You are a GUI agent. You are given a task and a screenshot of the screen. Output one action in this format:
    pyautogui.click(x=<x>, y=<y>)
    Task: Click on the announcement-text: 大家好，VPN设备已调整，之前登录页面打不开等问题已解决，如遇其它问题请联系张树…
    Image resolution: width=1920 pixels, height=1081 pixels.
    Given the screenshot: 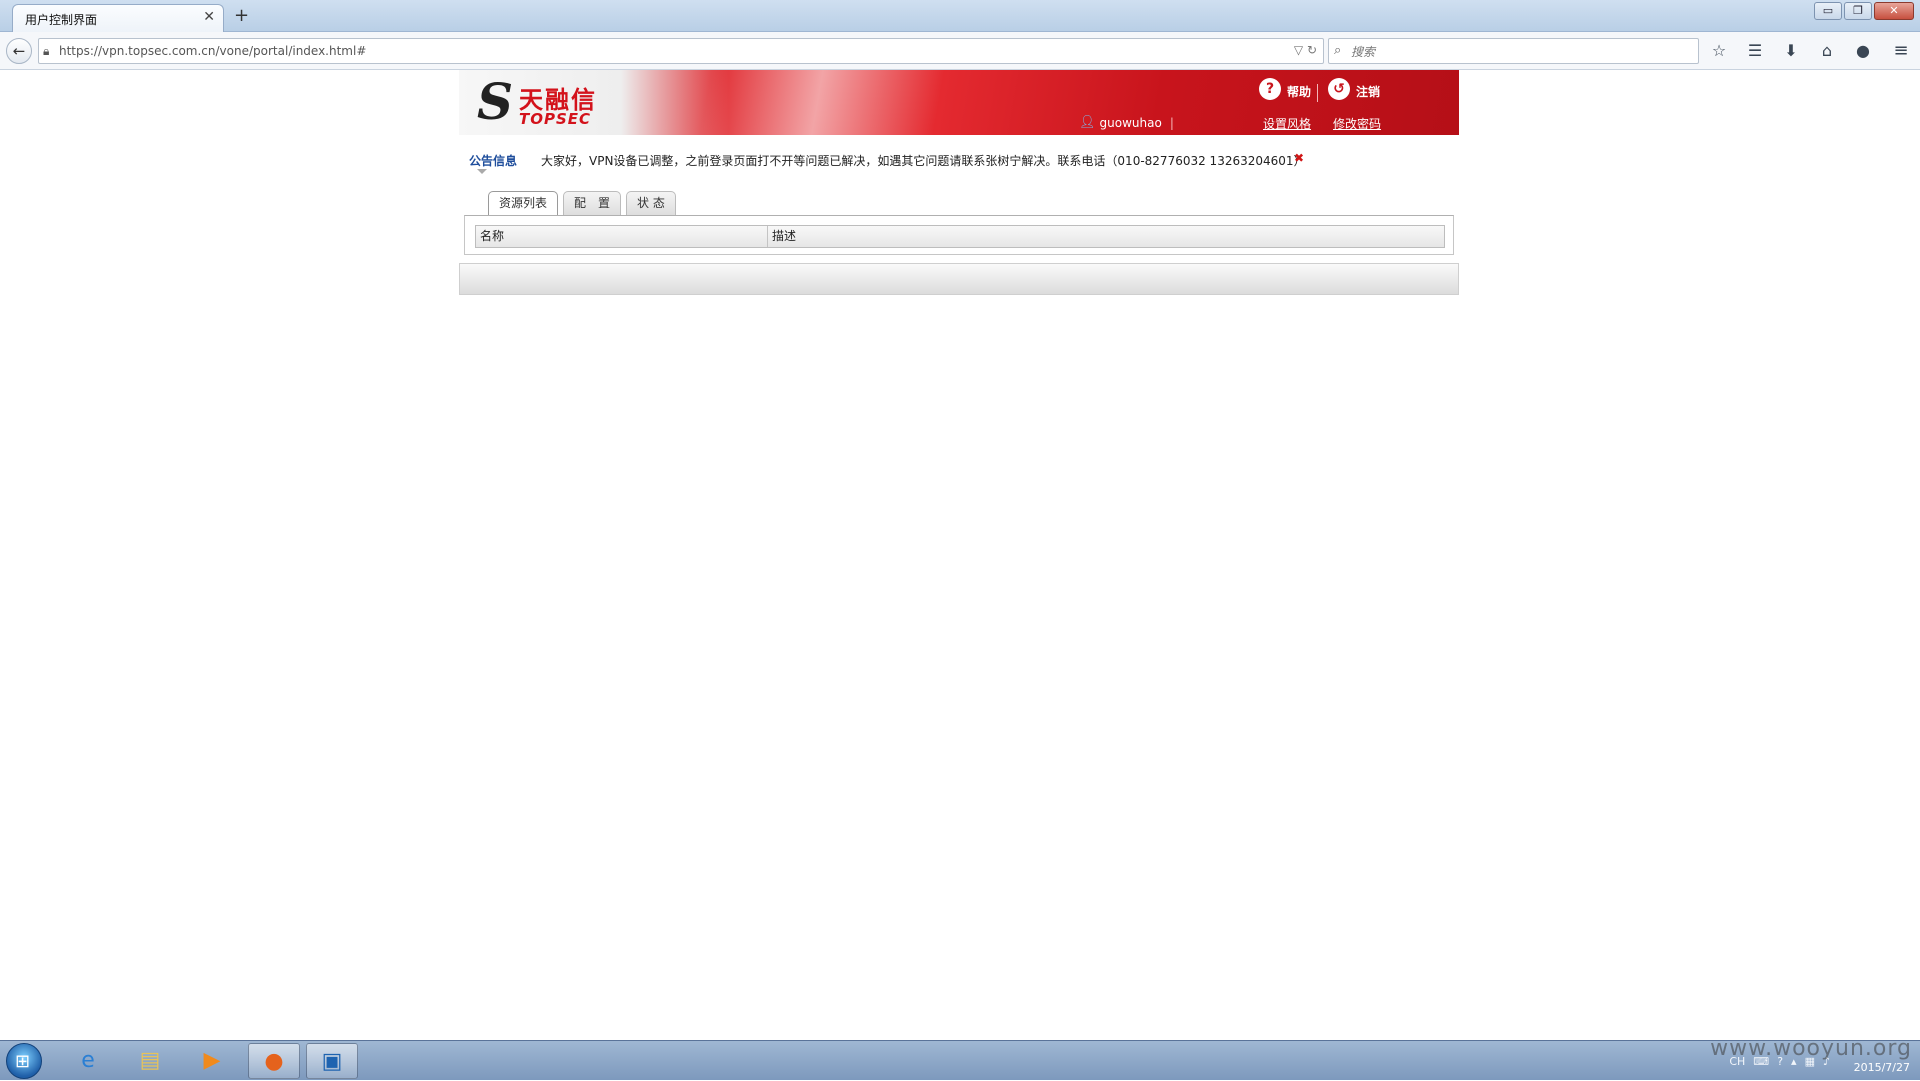 What is the action you would take?
    pyautogui.click(x=923, y=161)
    